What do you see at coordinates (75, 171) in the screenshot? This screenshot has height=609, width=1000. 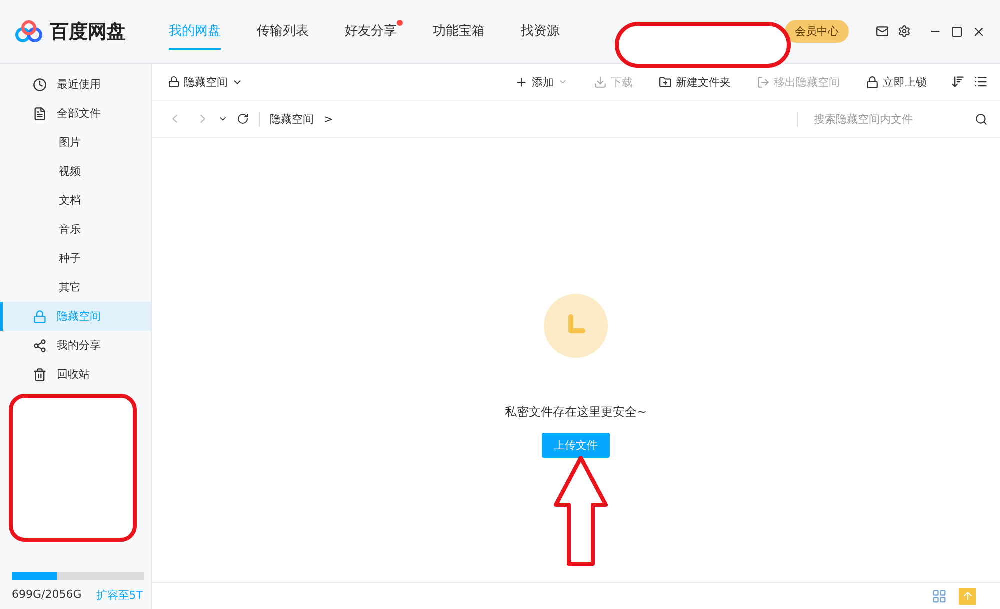 I see `sidebar-item: 视频` at bounding box center [75, 171].